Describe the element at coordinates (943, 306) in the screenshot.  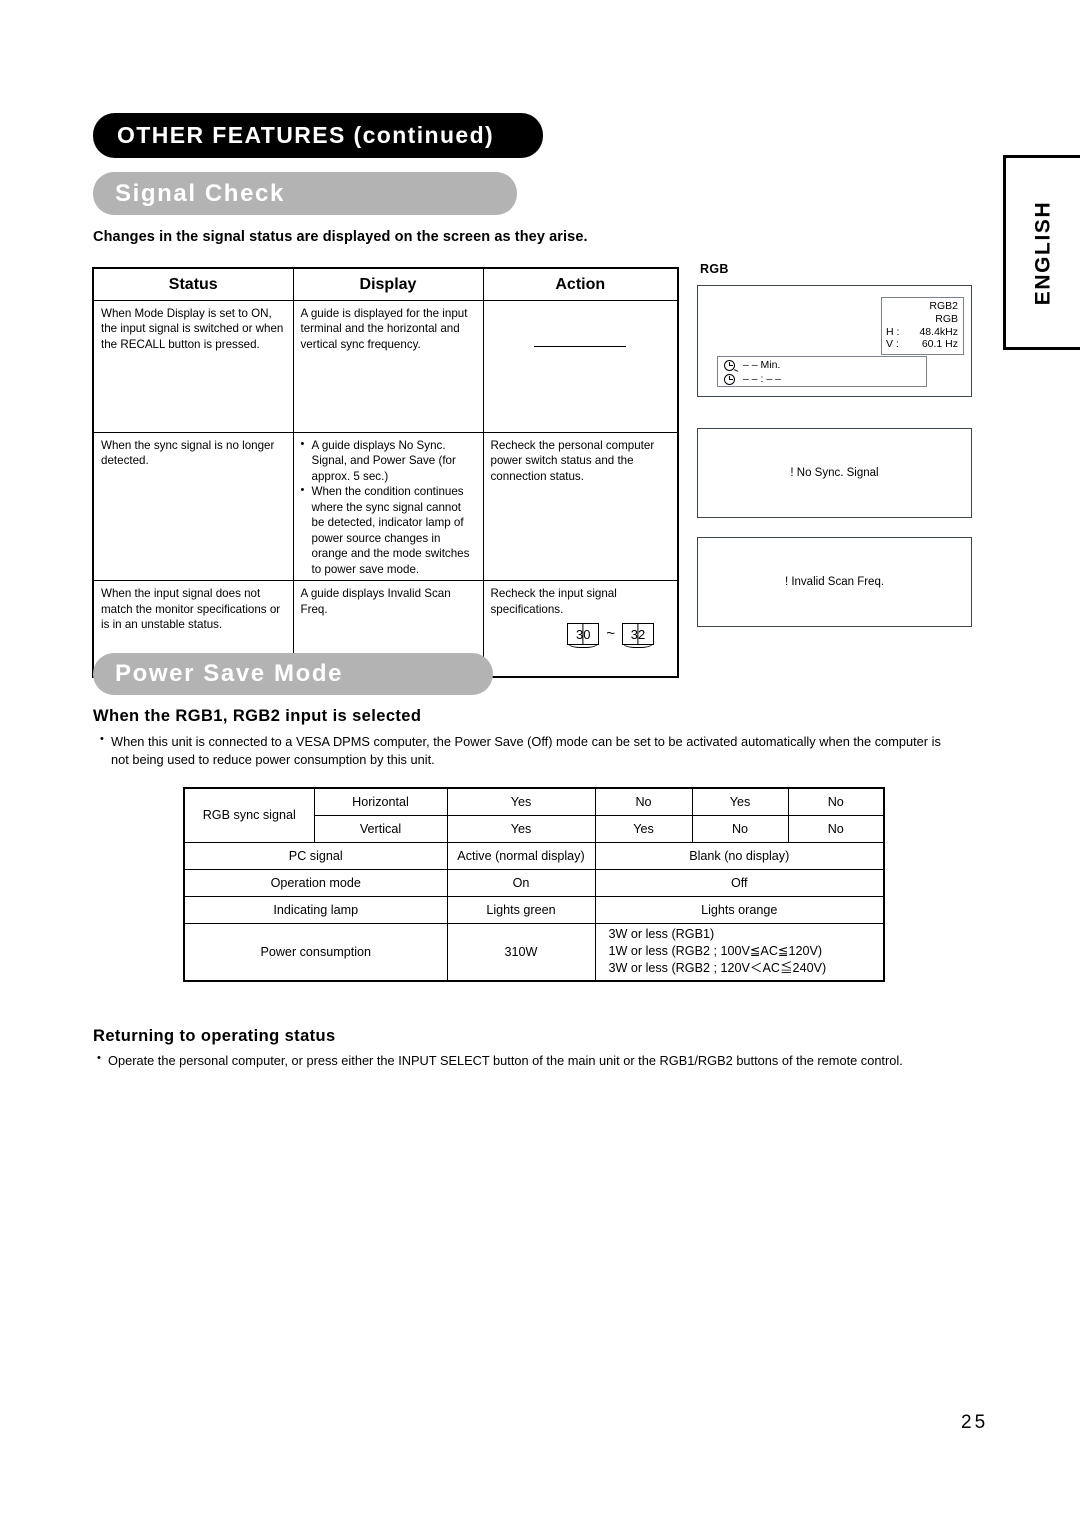
I see `osd-input-name: RGB2` at that location.